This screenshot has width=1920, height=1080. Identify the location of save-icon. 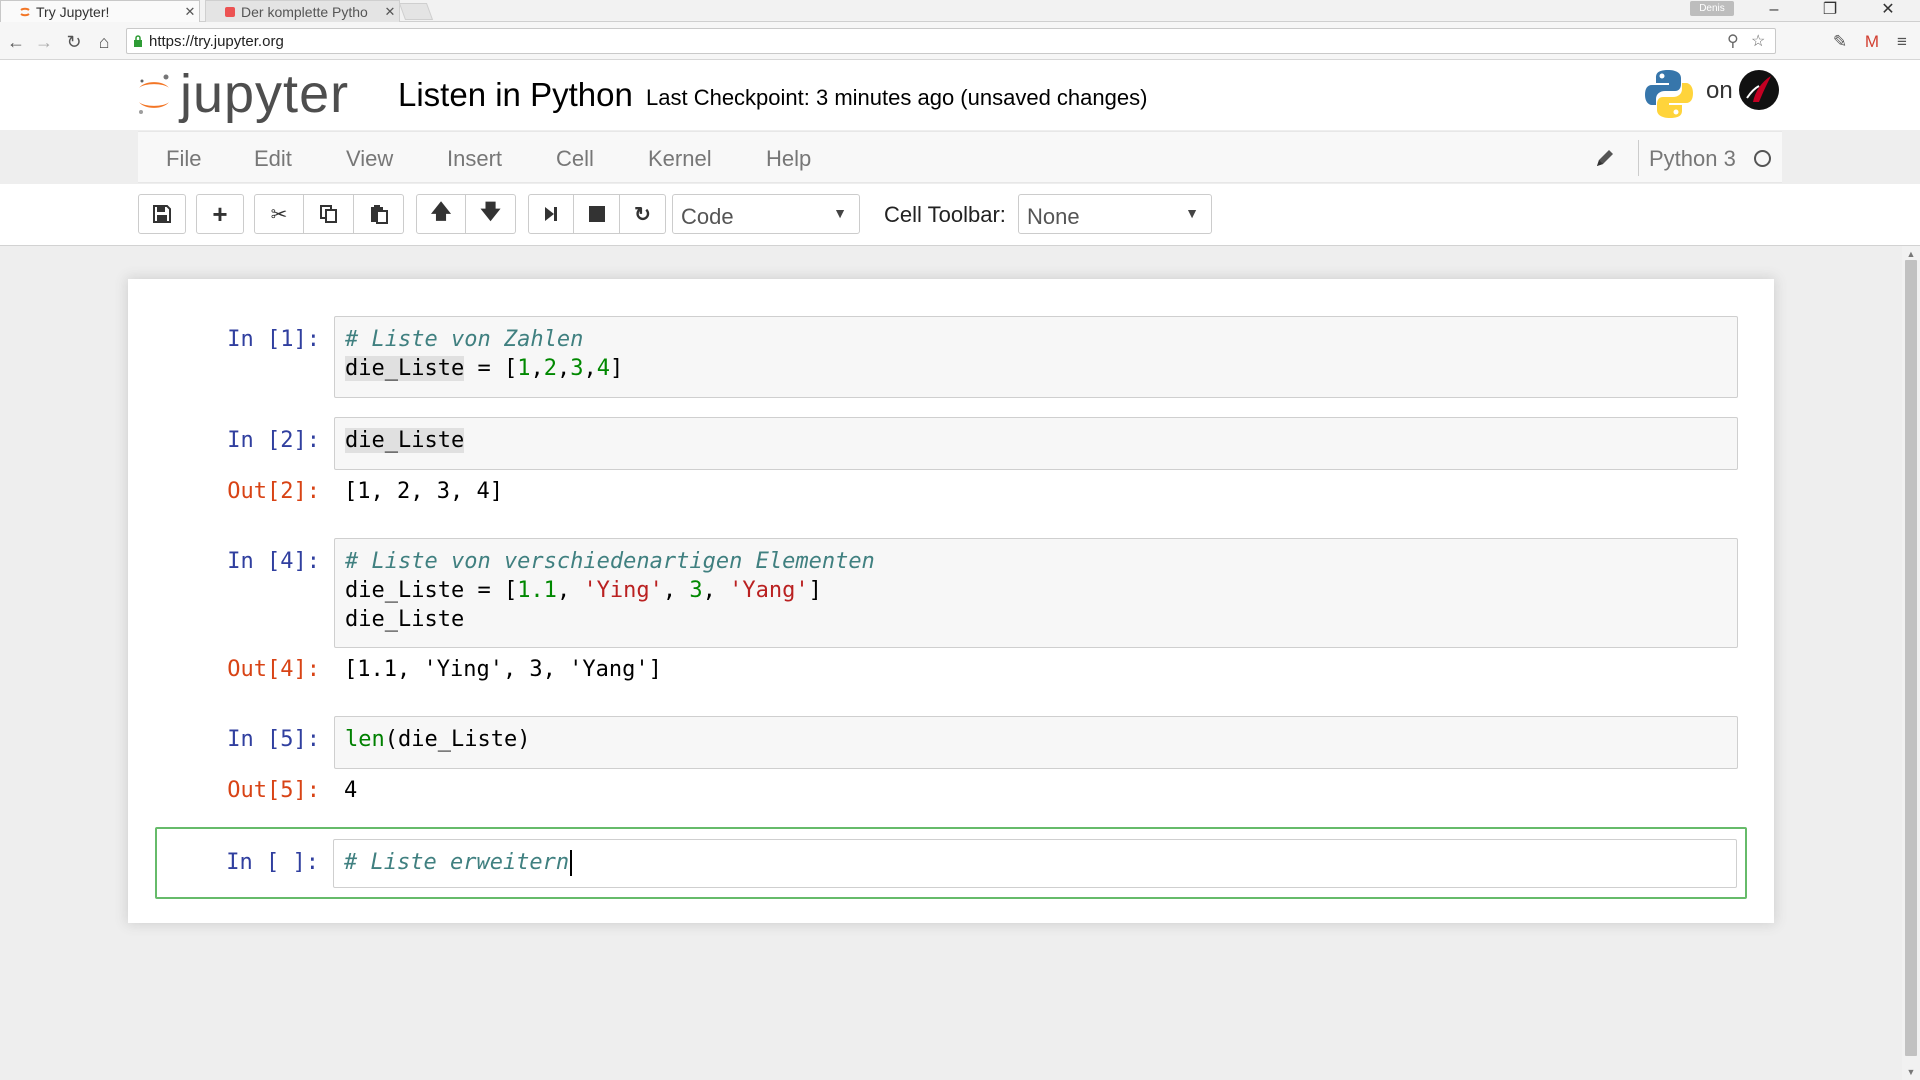
(162, 214).